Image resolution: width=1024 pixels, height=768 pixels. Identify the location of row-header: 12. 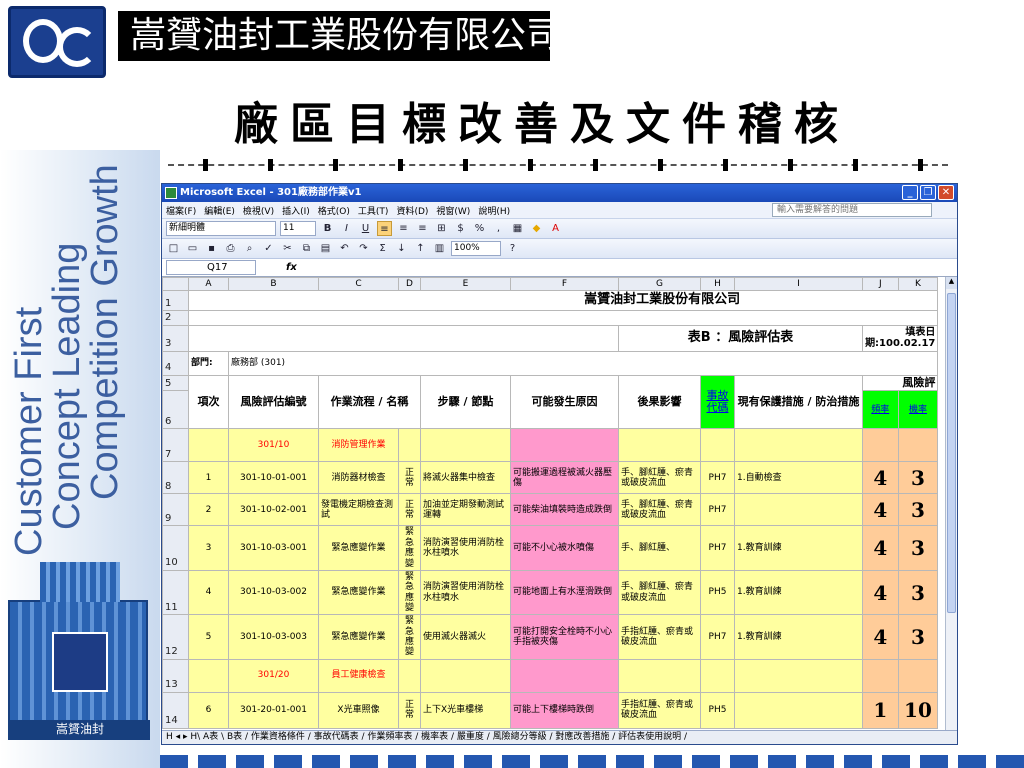
(175, 637).